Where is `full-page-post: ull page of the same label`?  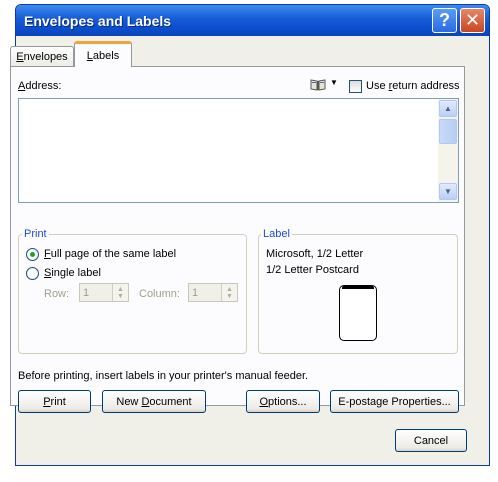 full-page-post: ull page of the same label is located at coordinates (113, 254).